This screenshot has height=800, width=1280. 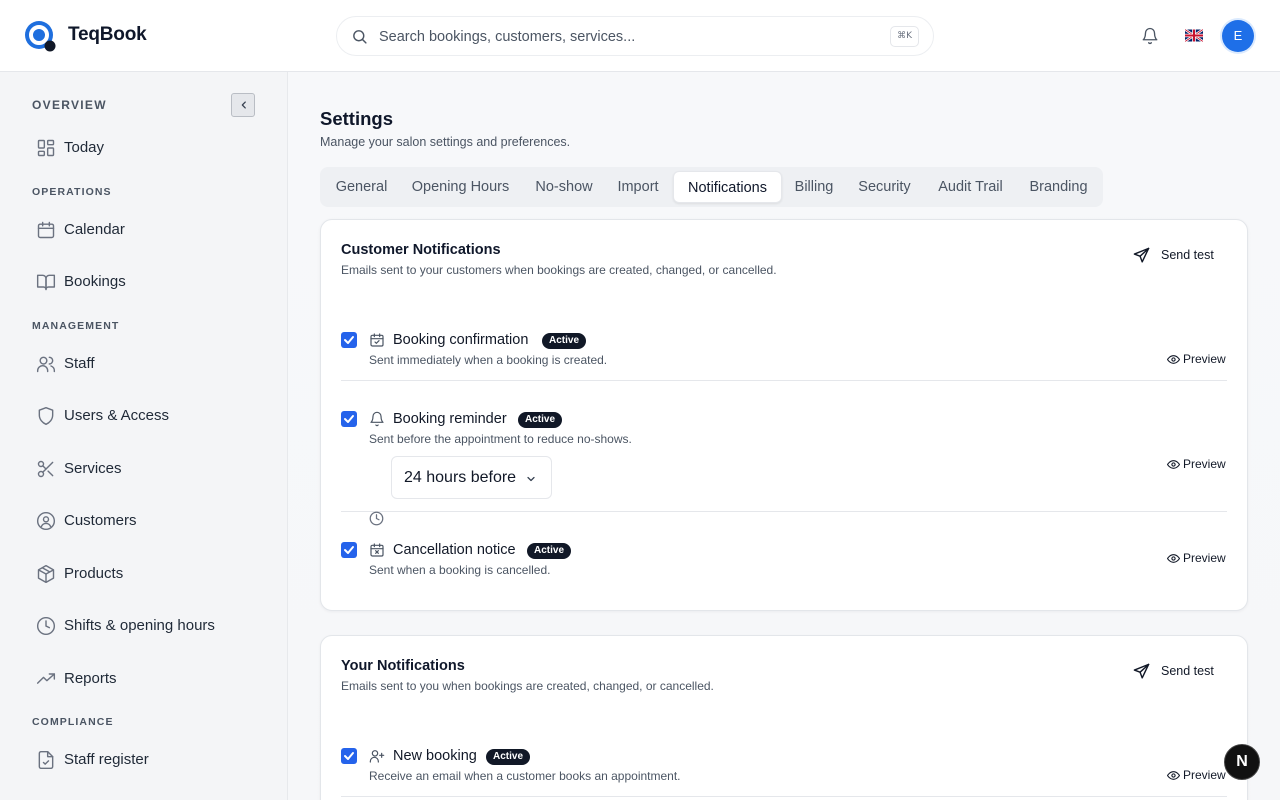 I want to click on sidebar-item-bookings: Bookings, so click(x=144, y=282).